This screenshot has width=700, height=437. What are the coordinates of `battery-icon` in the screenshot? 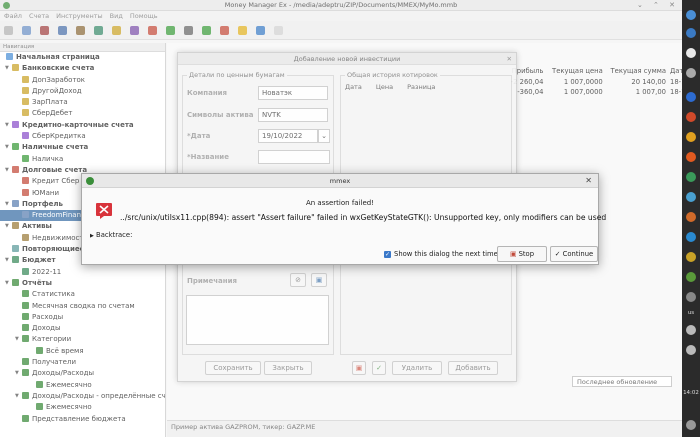 It's located at (691, 350).